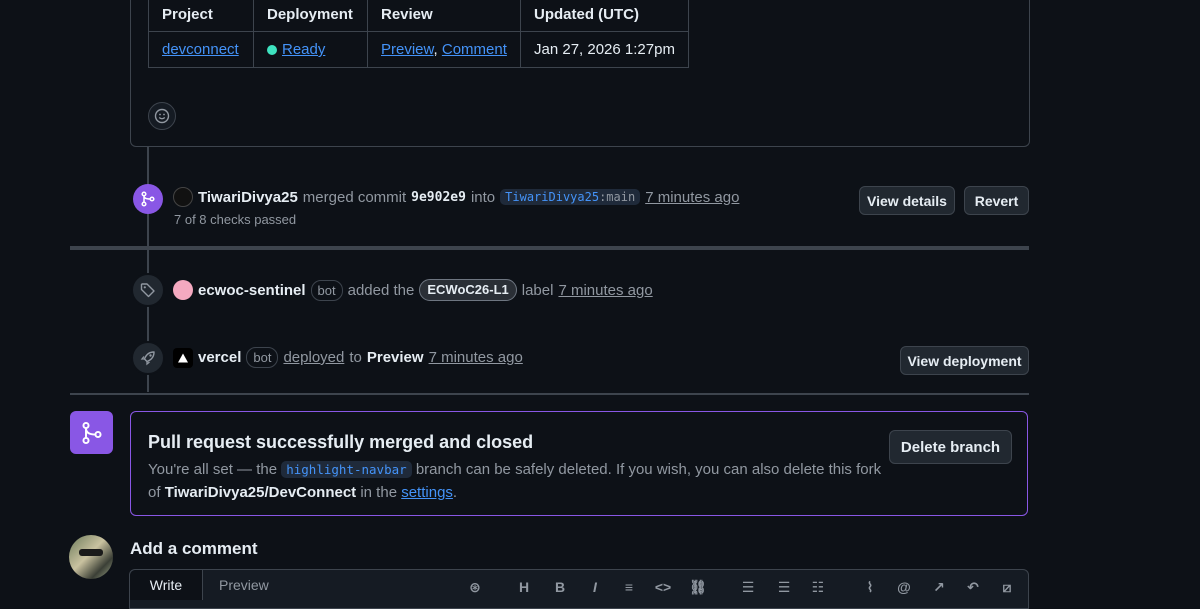  I want to click on attach-icon: ⌇, so click(870, 587).